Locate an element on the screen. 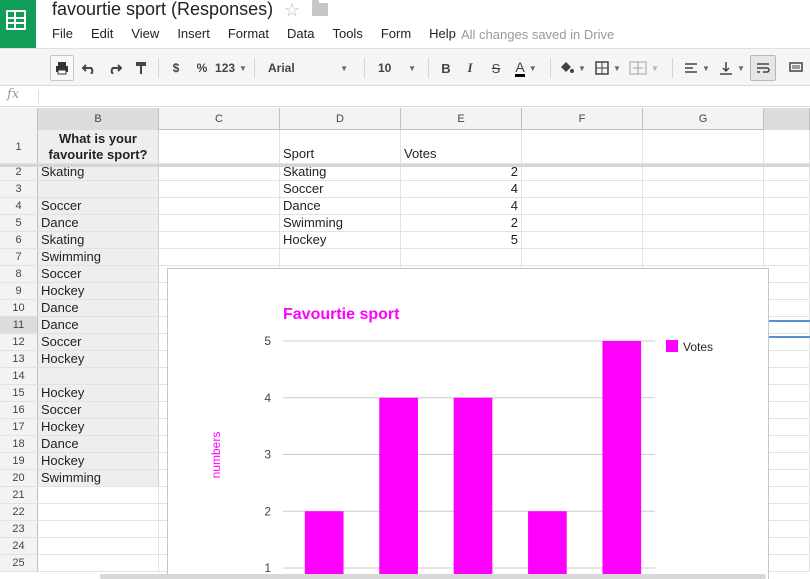 This screenshot has height=579, width=810. cell-c6 is located at coordinates (219, 240).